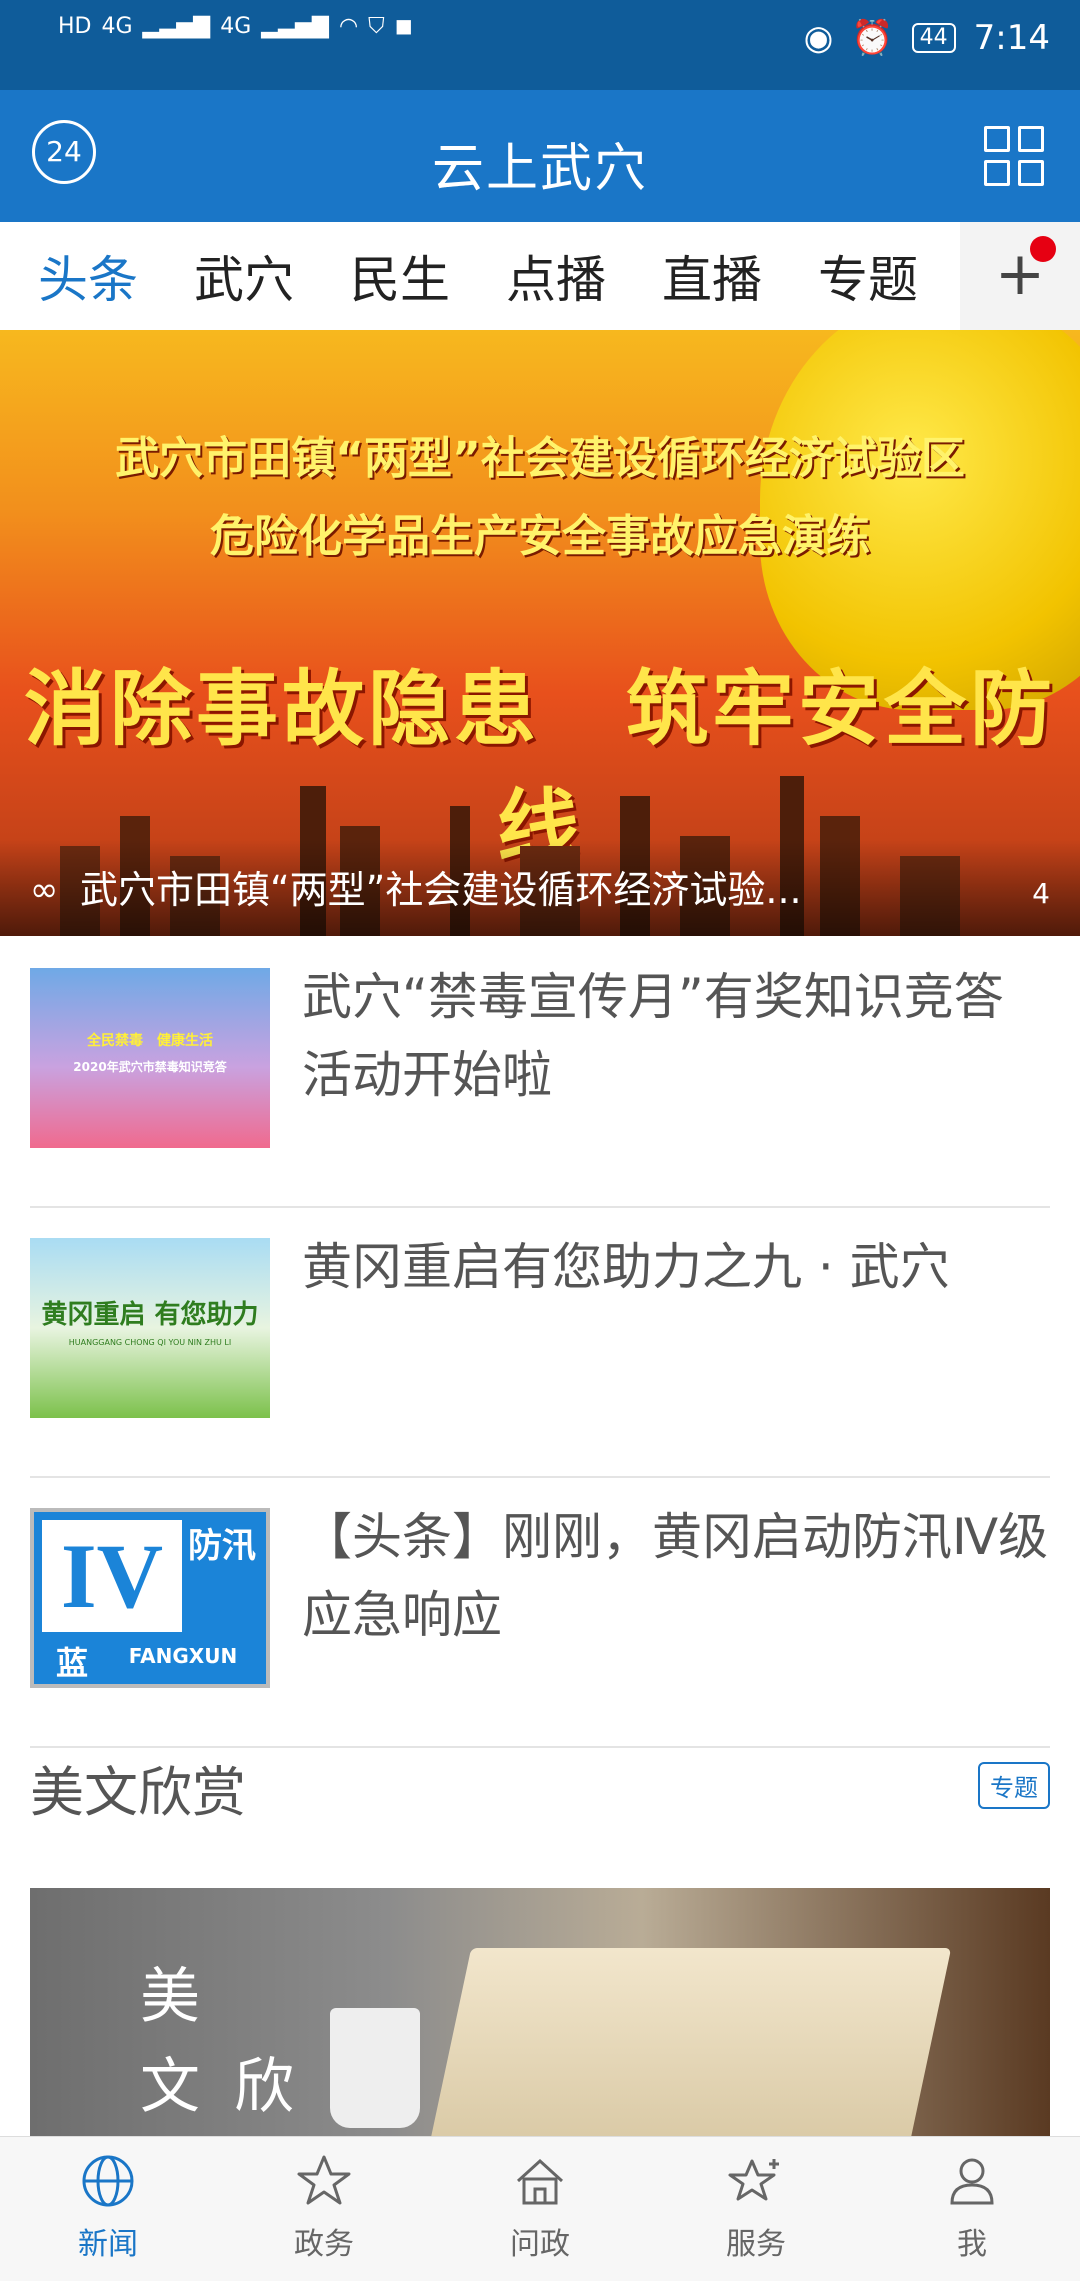 The height and width of the screenshot is (2281, 1080). What do you see at coordinates (150, 1041) in the screenshot?
I see `thumb-1-slogan: 全民禁毒 健康生活` at bounding box center [150, 1041].